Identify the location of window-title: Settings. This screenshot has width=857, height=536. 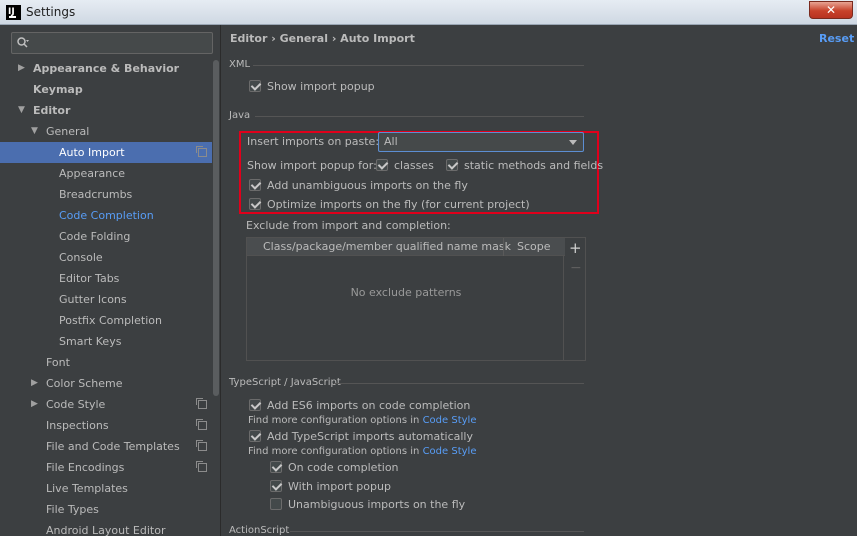
(51, 12).